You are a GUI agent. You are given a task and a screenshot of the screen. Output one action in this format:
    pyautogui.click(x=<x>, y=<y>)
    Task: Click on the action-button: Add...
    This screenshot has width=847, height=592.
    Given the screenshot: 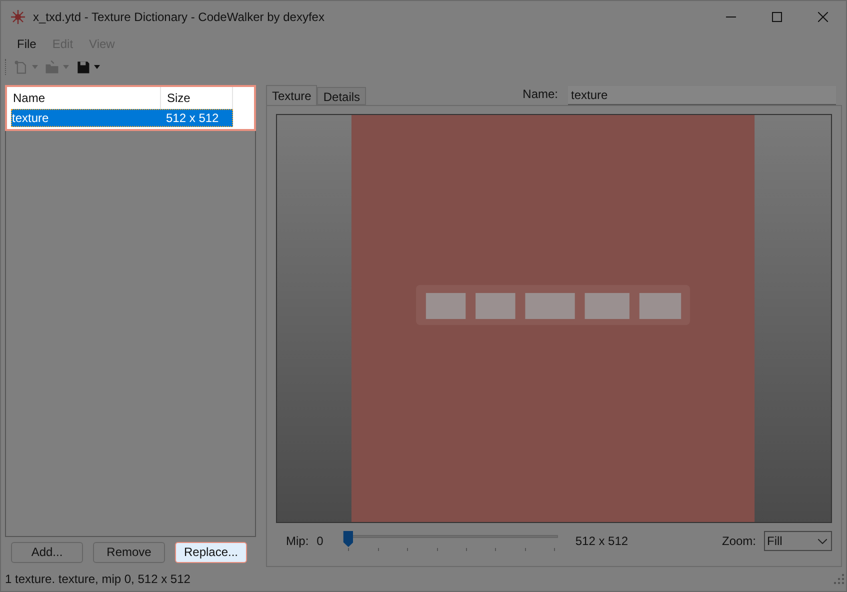 What is the action you would take?
    pyautogui.click(x=47, y=552)
    